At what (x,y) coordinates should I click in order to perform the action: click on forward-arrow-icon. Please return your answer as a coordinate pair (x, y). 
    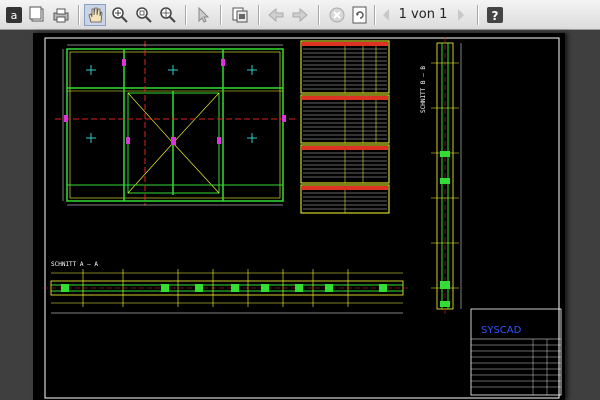
    Looking at the image, I should click on (300, 15).